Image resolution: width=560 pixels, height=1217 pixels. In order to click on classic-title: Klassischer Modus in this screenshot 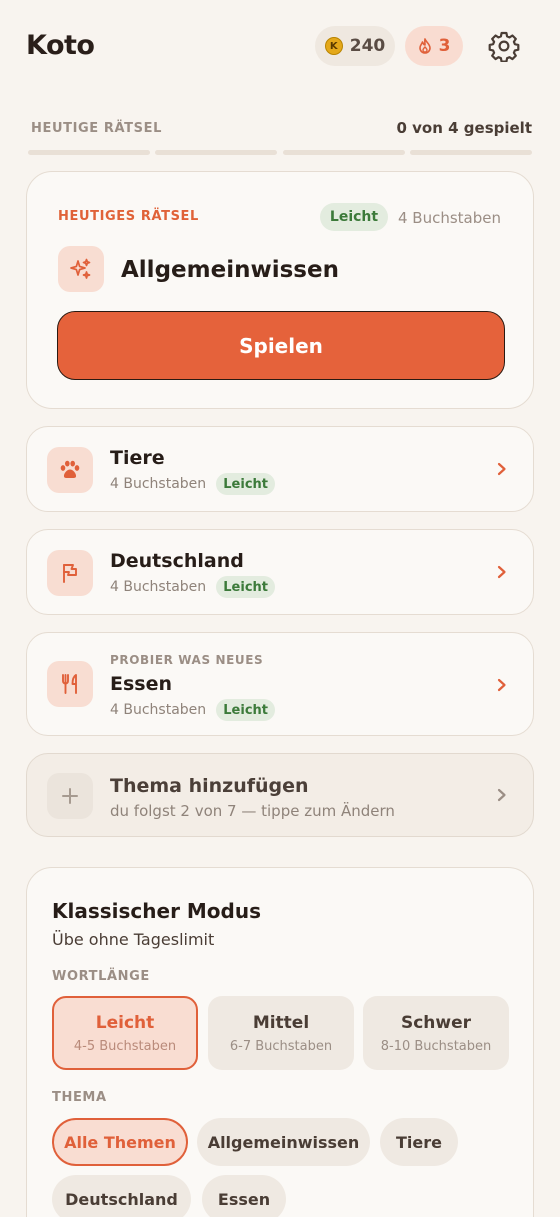, I will do `click(157, 911)`.